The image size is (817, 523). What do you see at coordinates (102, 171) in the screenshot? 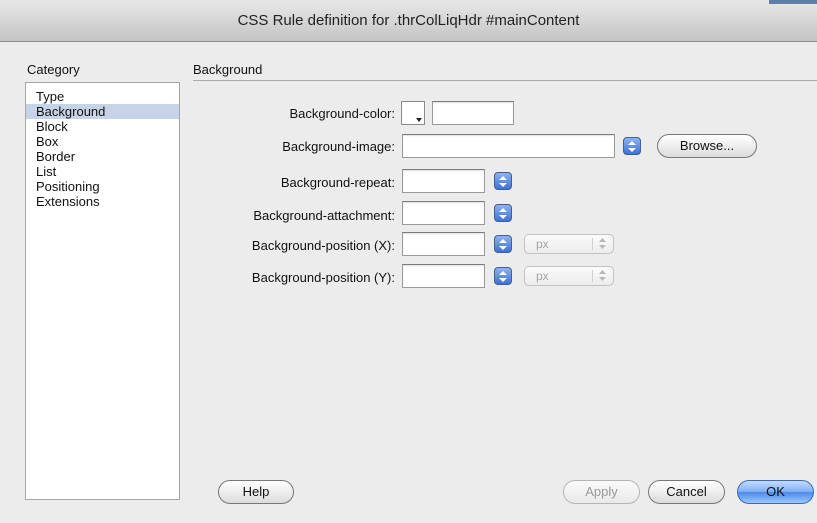
I see `category-item-list: List` at bounding box center [102, 171].